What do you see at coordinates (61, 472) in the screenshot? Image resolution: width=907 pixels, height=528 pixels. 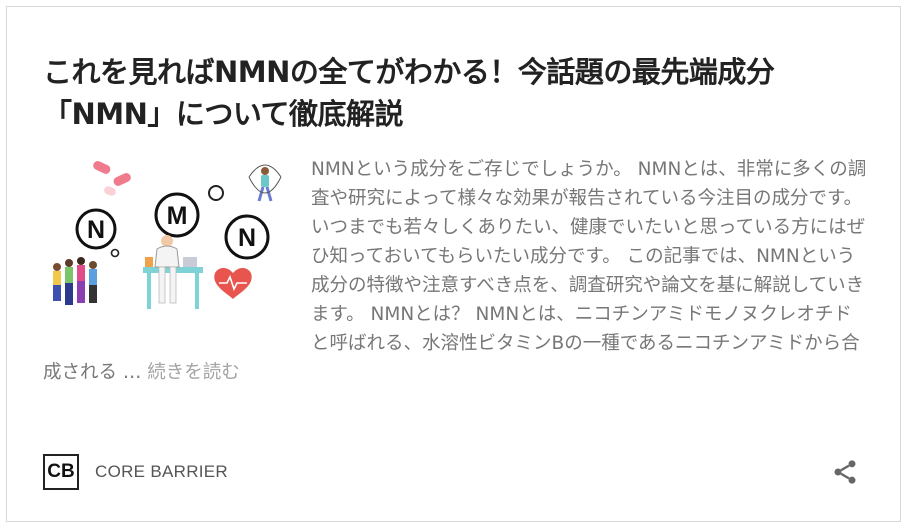 I see `site-logo: CB` at bounding box center [61, 472].